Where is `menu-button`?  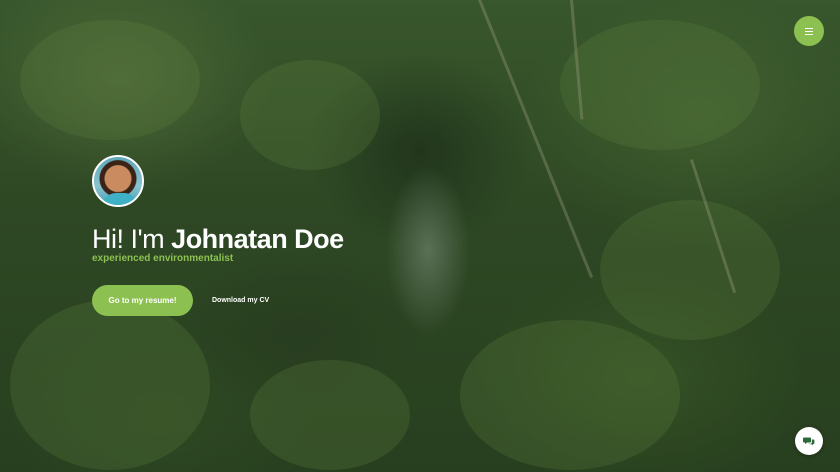 menu-button is located at coordinates (809, 31).